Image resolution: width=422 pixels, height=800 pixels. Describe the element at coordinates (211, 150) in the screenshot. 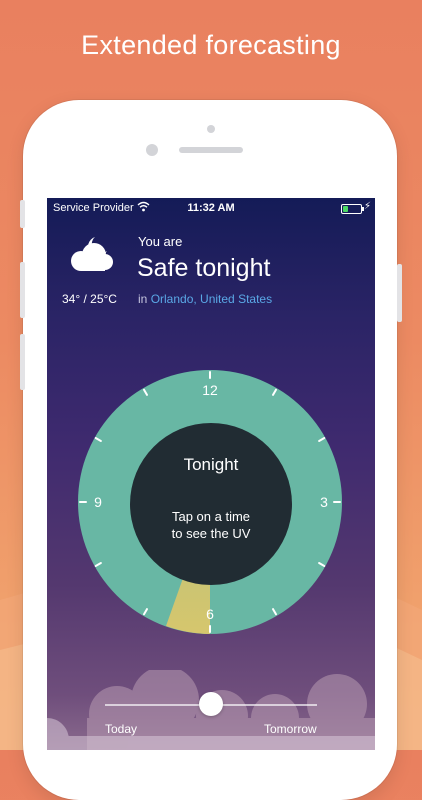

I see `earpiece-speaker` at that location.